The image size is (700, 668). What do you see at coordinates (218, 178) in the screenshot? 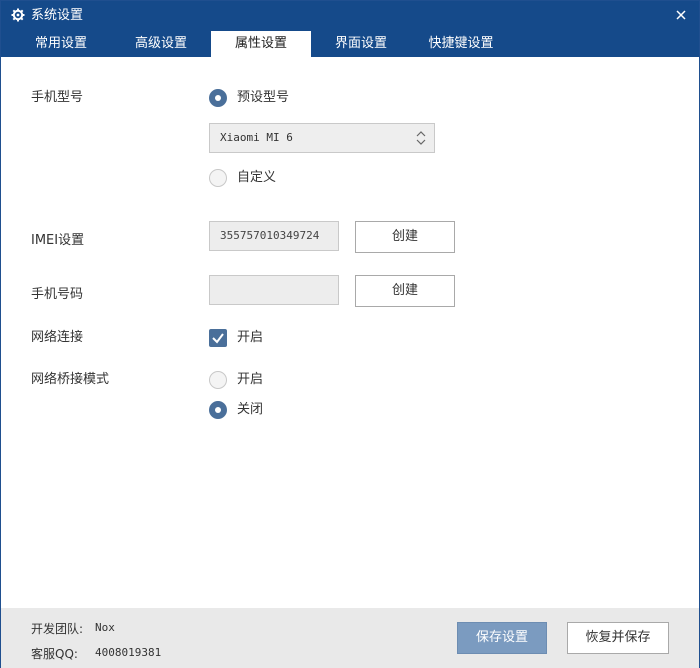
I see `custom-model-radio` at bounding box center [218, 178].